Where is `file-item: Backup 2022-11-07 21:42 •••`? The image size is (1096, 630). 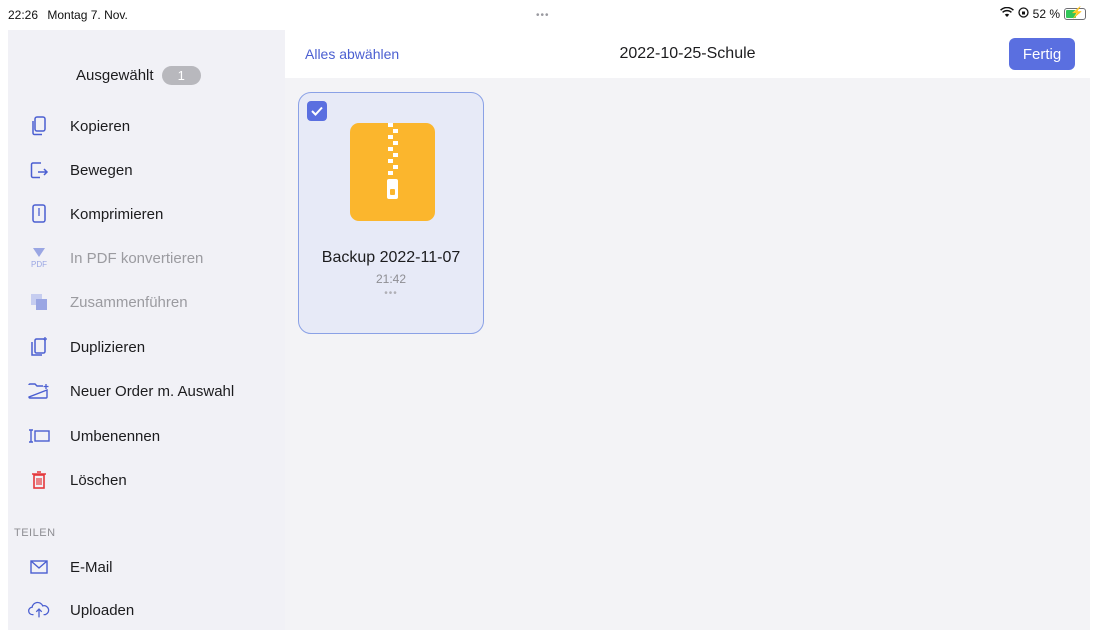 file-item: Backup 2022-11-07 21:42 ••• is located at coordinates (391, 213).